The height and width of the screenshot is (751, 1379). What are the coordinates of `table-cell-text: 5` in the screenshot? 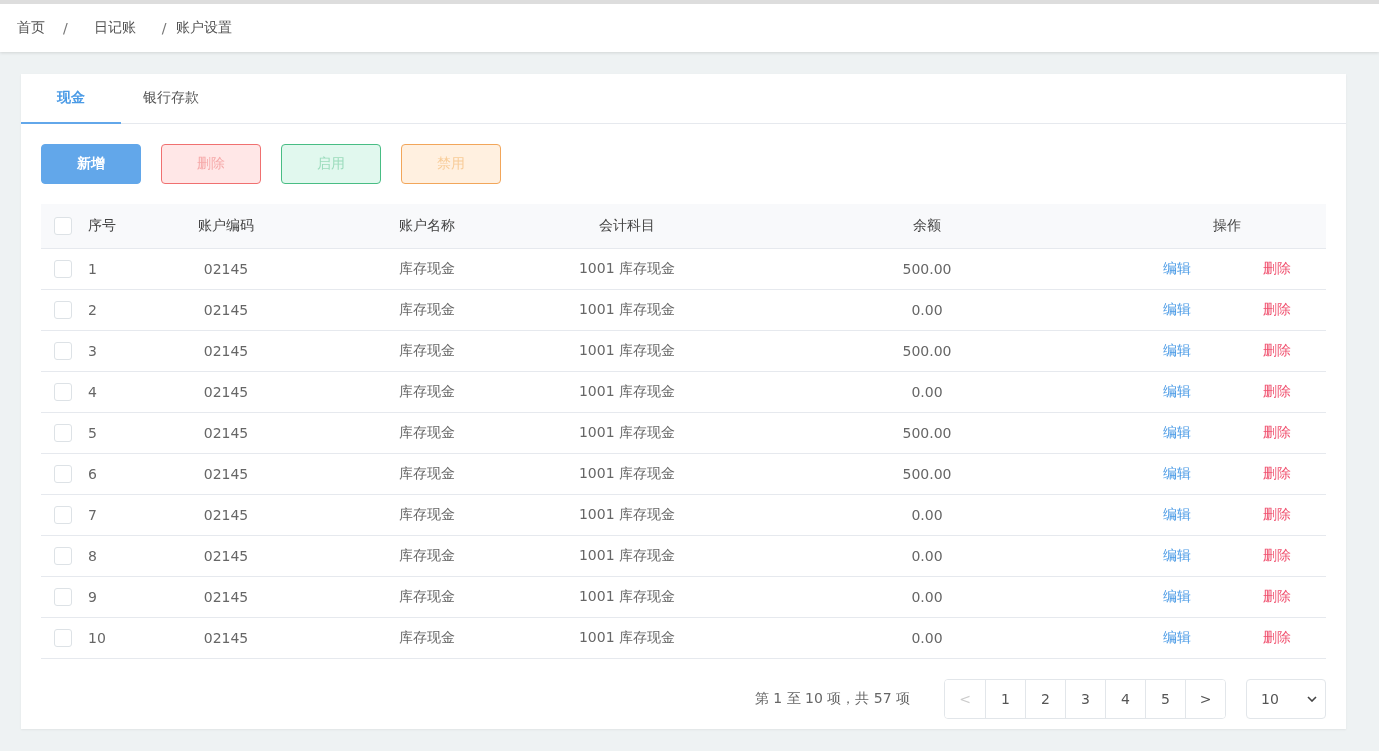 It's located at (92, 433).